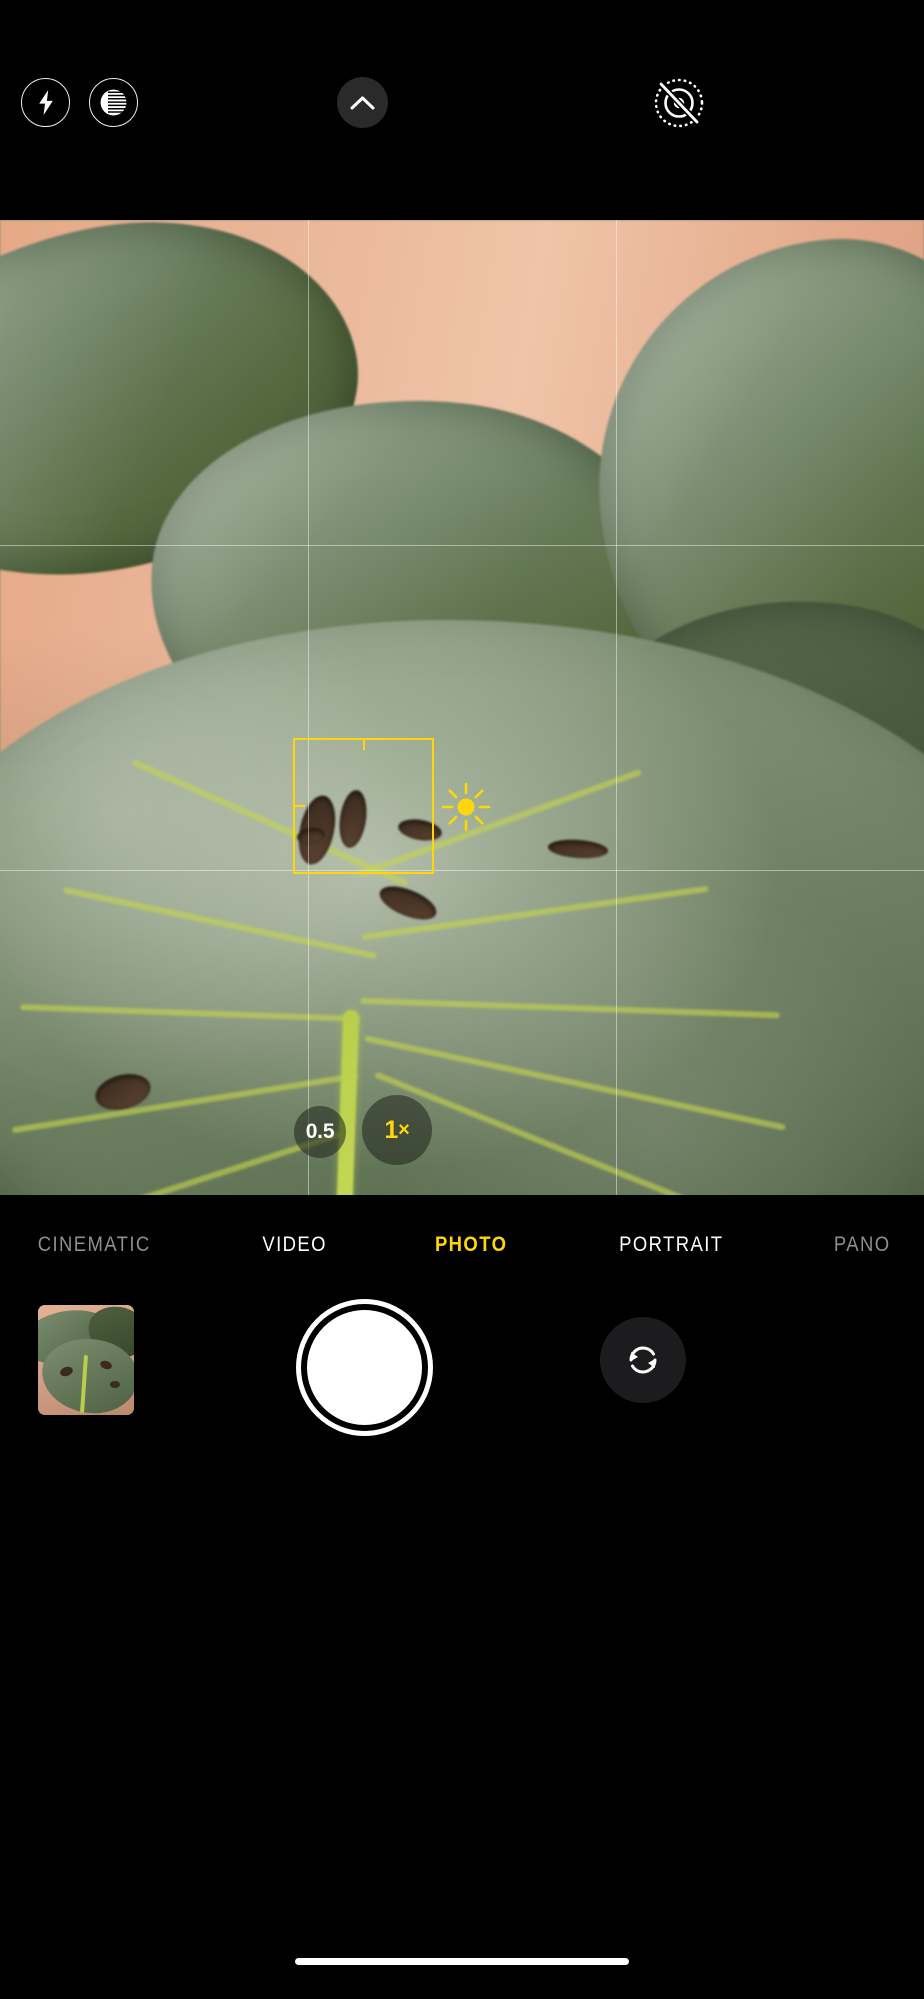 The image size is (924, 1999). I want to click on flash-button, so click(45, 102).